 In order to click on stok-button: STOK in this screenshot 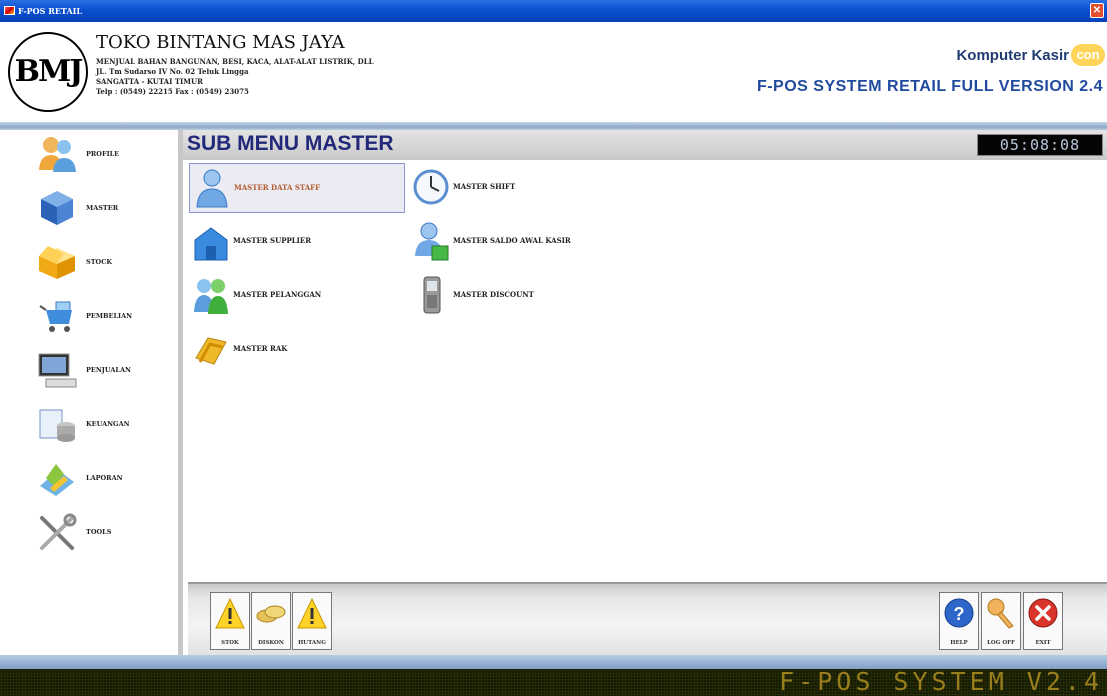, I will do `click(230, 621)`.